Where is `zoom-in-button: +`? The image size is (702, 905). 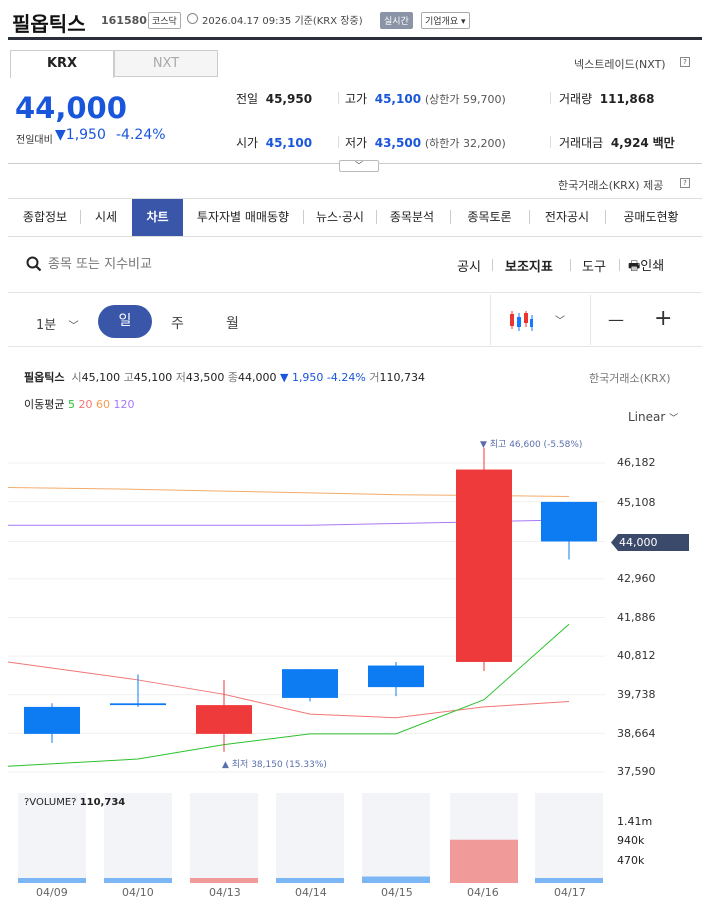 zoom-in-button: + is located at coordinates (663, 318).